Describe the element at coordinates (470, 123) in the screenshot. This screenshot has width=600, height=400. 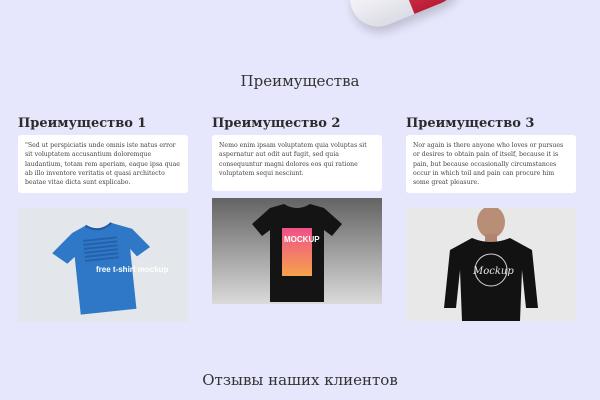
I see `advantage-title: Преимущество 3` at that location.